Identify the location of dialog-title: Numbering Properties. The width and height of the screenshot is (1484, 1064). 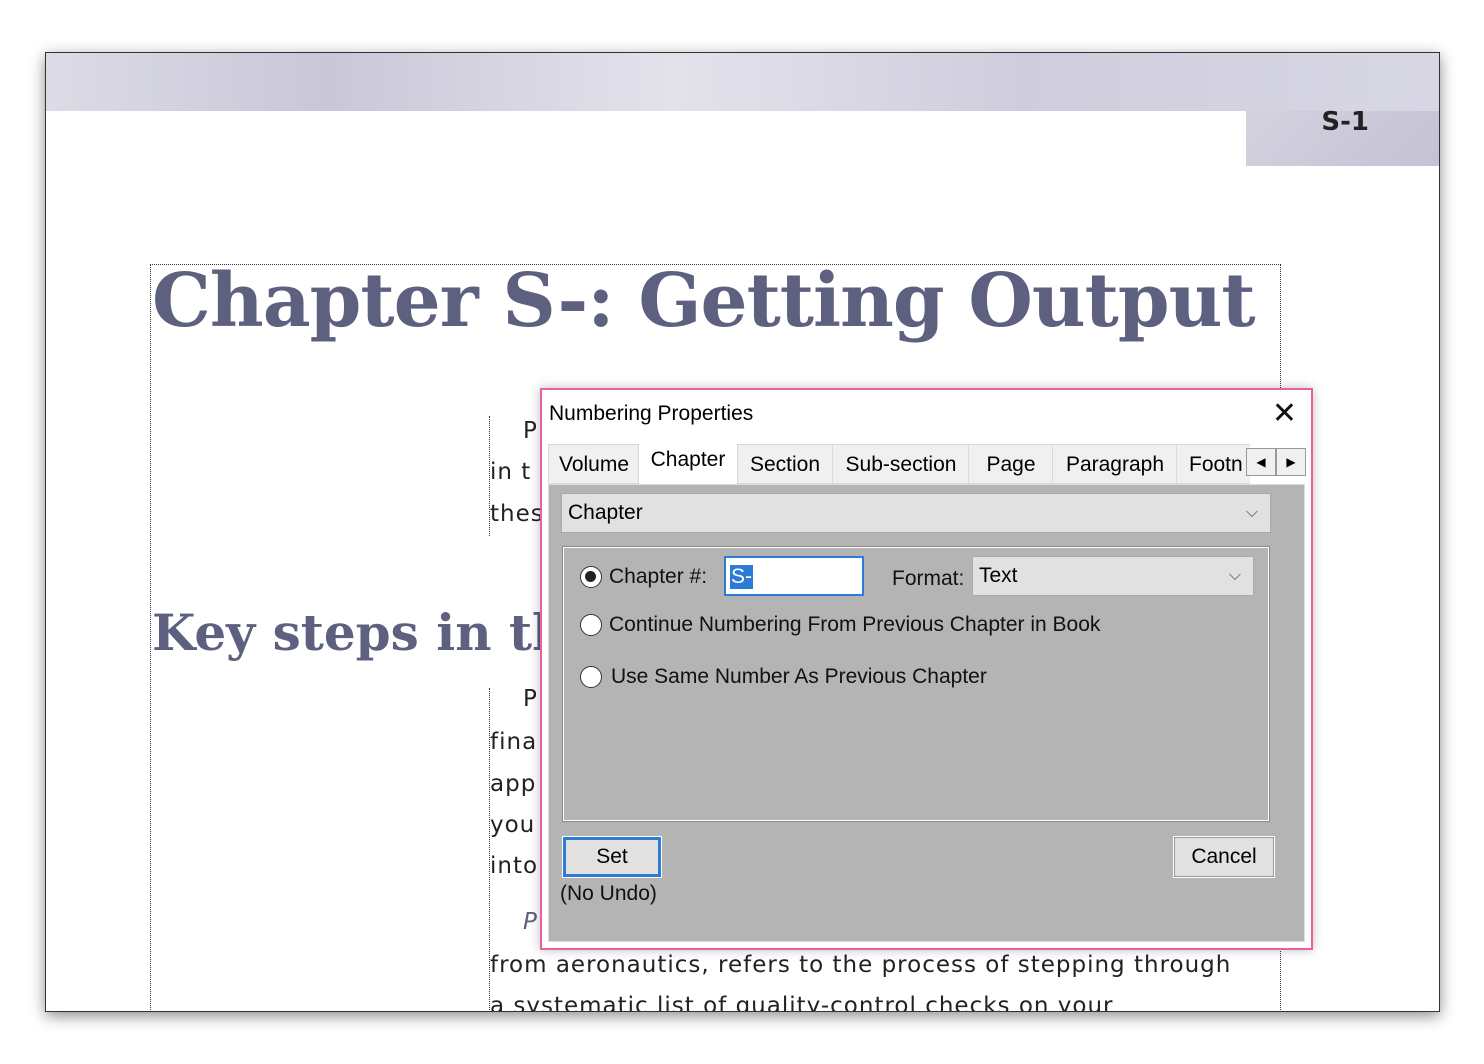
(651, 413).